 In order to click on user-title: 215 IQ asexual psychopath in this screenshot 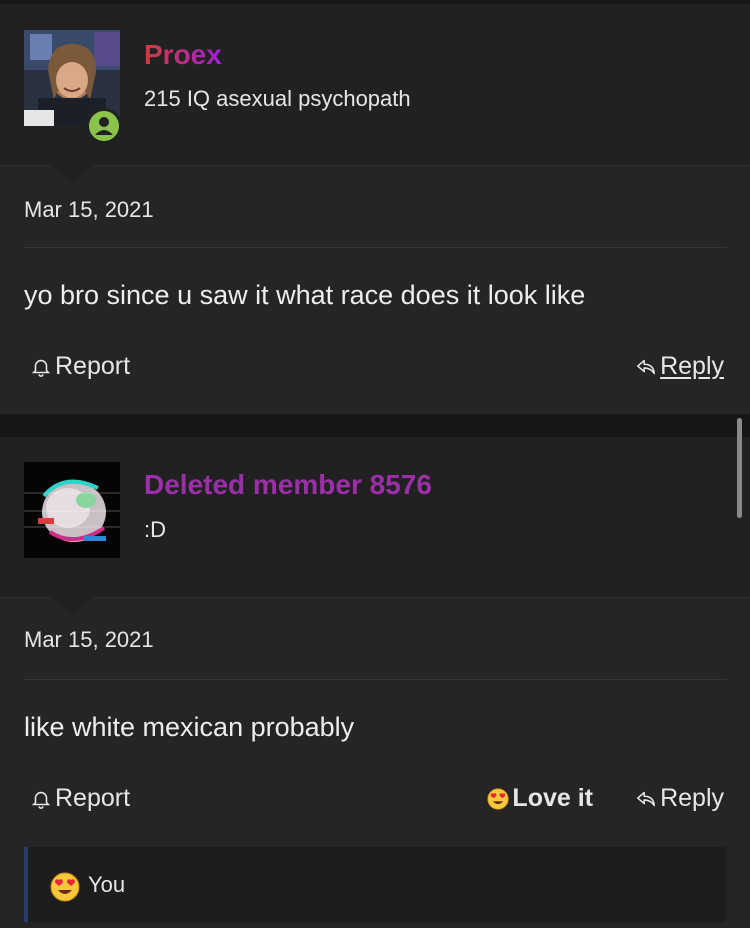, I will do `click(277, 98)`.